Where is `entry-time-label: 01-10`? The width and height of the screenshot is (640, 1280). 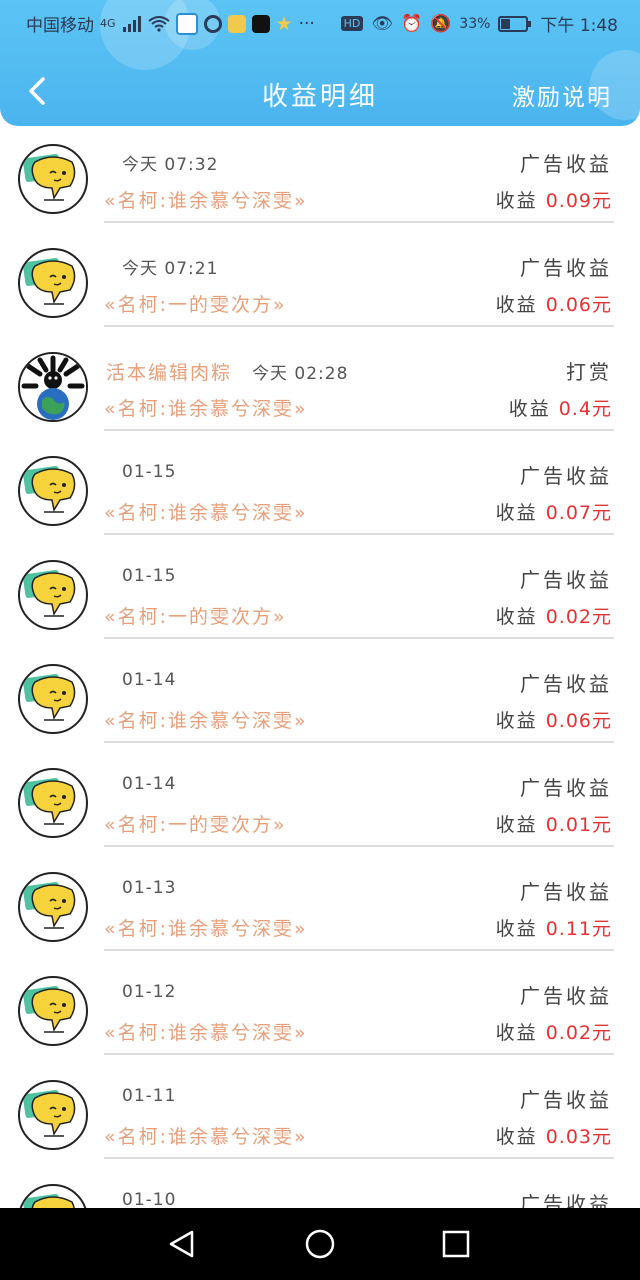 entry-time-label: 01-10 is located at coordinates (149, 1199).